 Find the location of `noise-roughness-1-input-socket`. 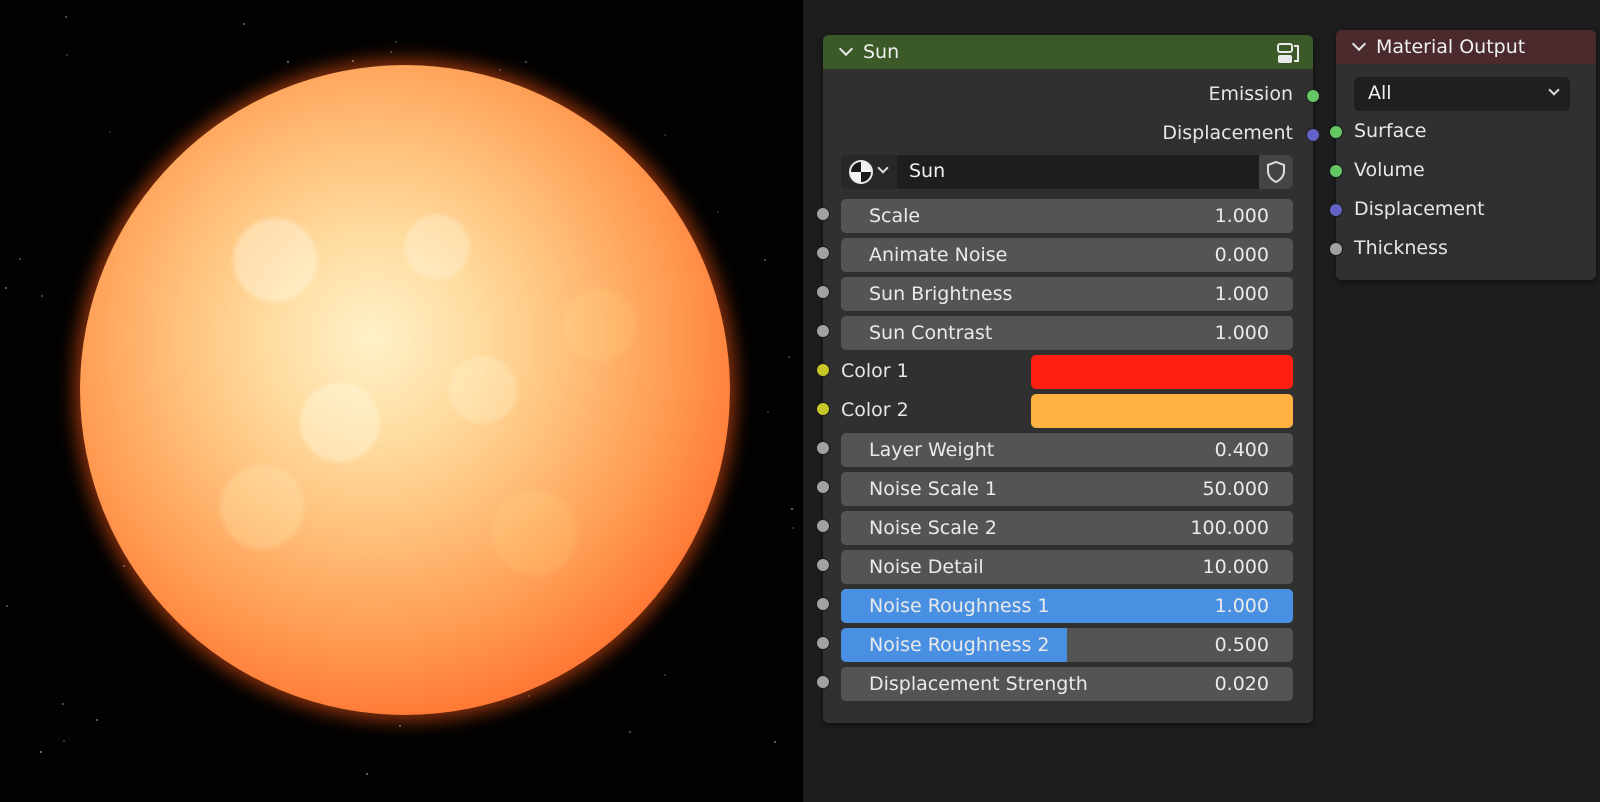

noise-roughness-1-input-socket is located at coordinates (823, 604).